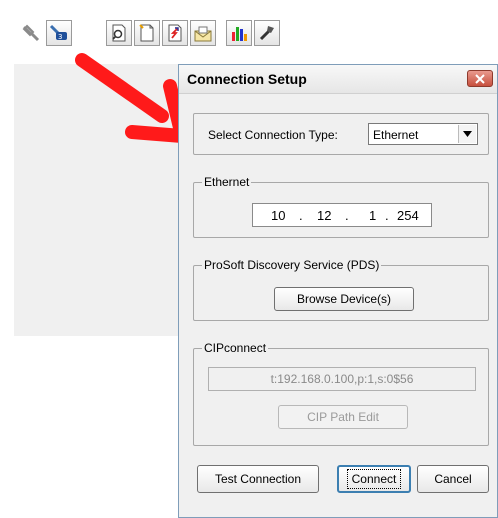 The height and width of the screenshot is (518, 498). What do you see at coordinates (278, 215) in the screenshot?
I see `ip-octet-1: 10` at bounding box center [278, 215].